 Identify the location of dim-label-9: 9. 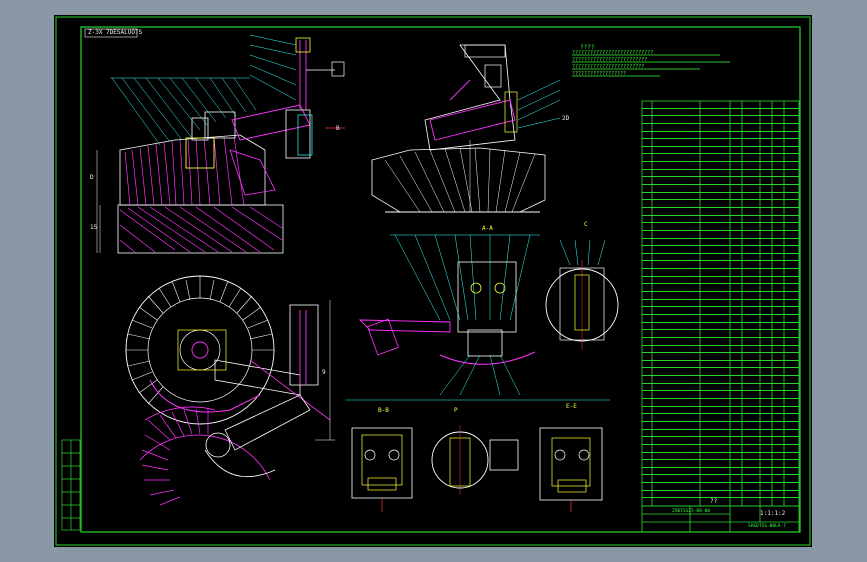
(324, 372).